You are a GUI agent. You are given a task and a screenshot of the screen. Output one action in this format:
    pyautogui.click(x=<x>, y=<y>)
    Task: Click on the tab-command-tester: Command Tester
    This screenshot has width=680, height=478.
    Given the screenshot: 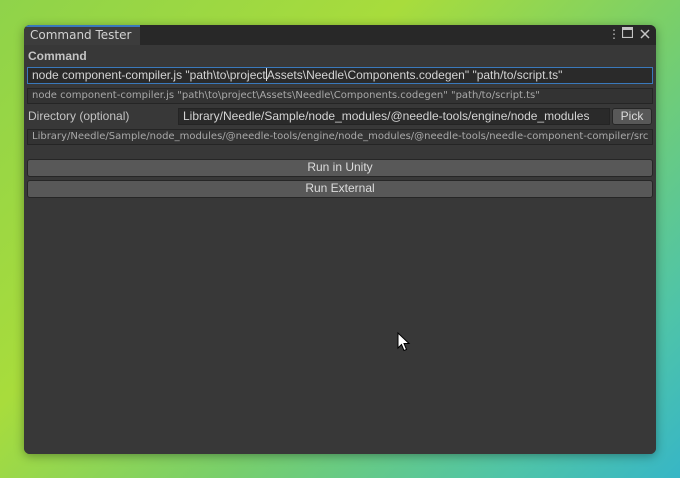 What is the action you would take?
    pyautogui.click(x=82, y=35)
    